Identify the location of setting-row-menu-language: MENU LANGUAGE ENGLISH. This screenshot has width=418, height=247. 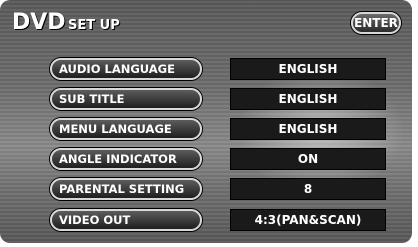
(218, 129).